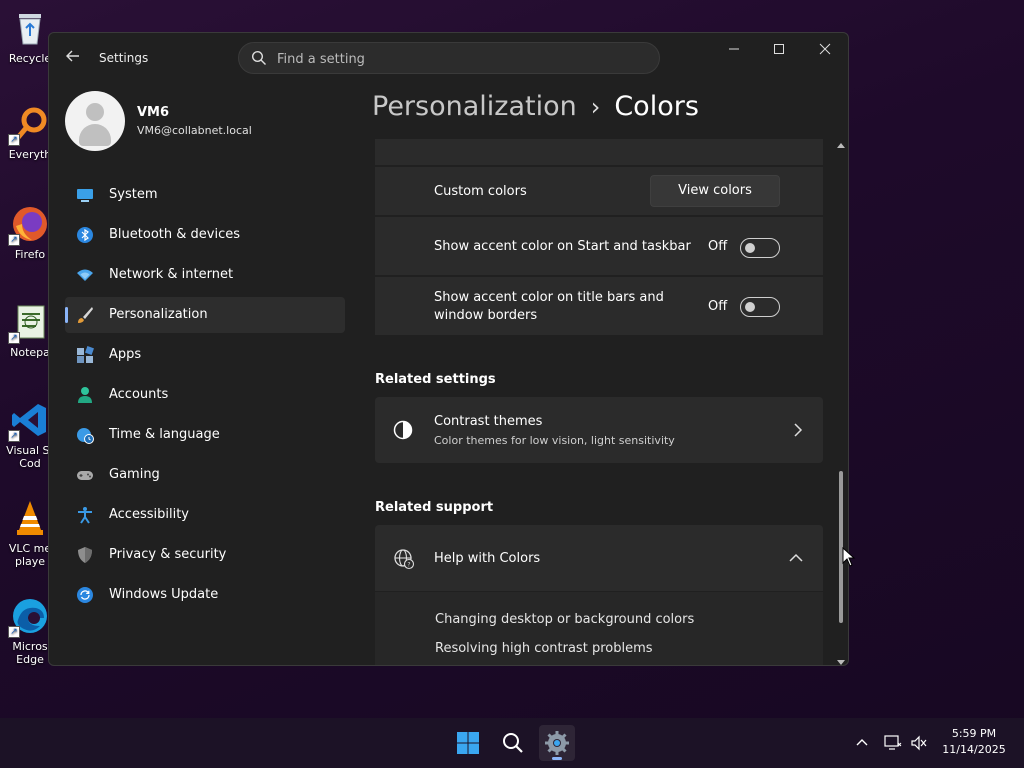 This screenshot has width=1024, height=768. Describe the element at coordinates (715, 191) in the screenshot. I see `view-colors-button: View colors` at that location.